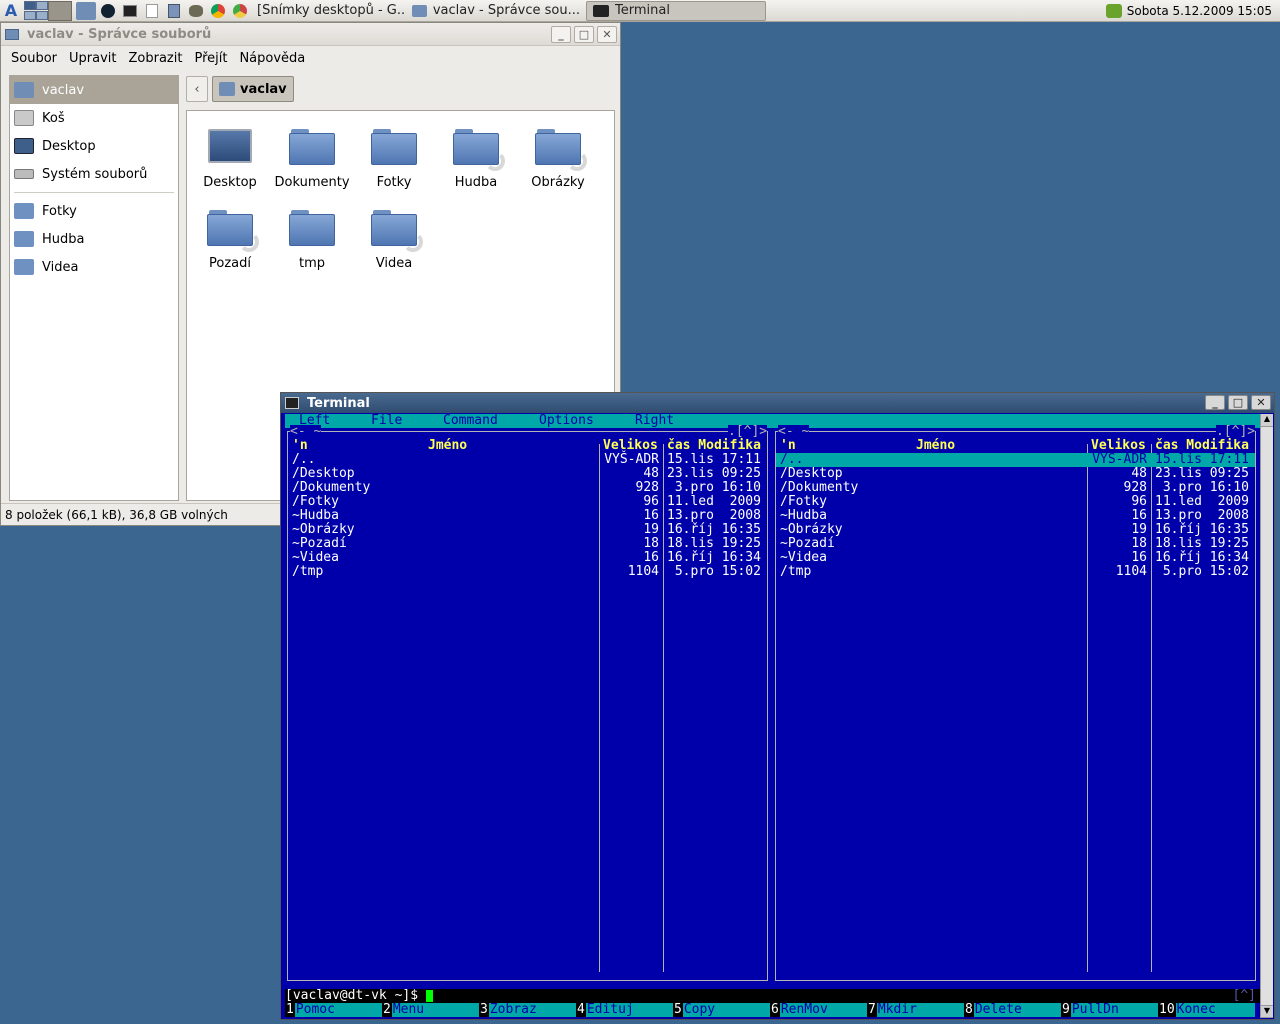 Image resolution: width=1280 pixels, height=1024 pixels. Describe the element at coordinates (721, 1010) in the screenshot. I see `fkey-5: 5 Copy` at that location.